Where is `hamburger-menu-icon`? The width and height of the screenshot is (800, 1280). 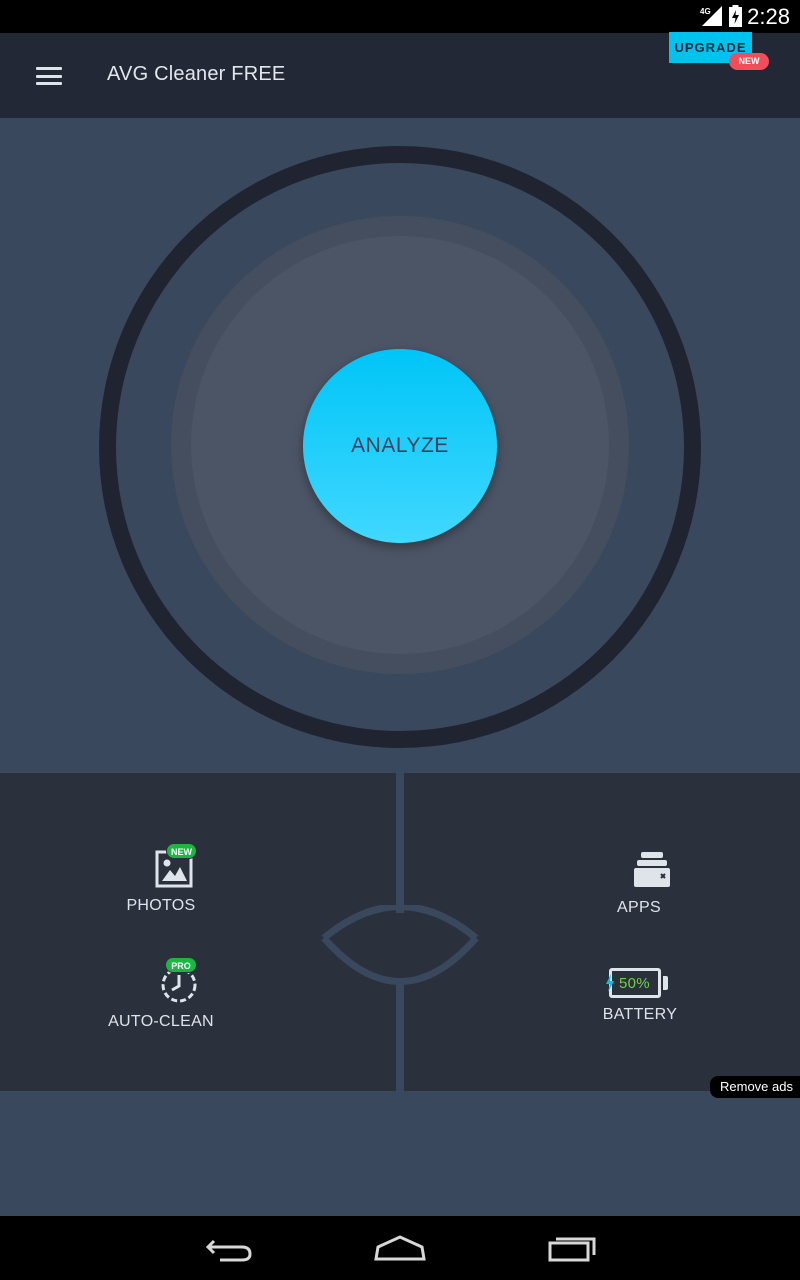 hamburger-menu-icon is located at coordinates (49, 76).